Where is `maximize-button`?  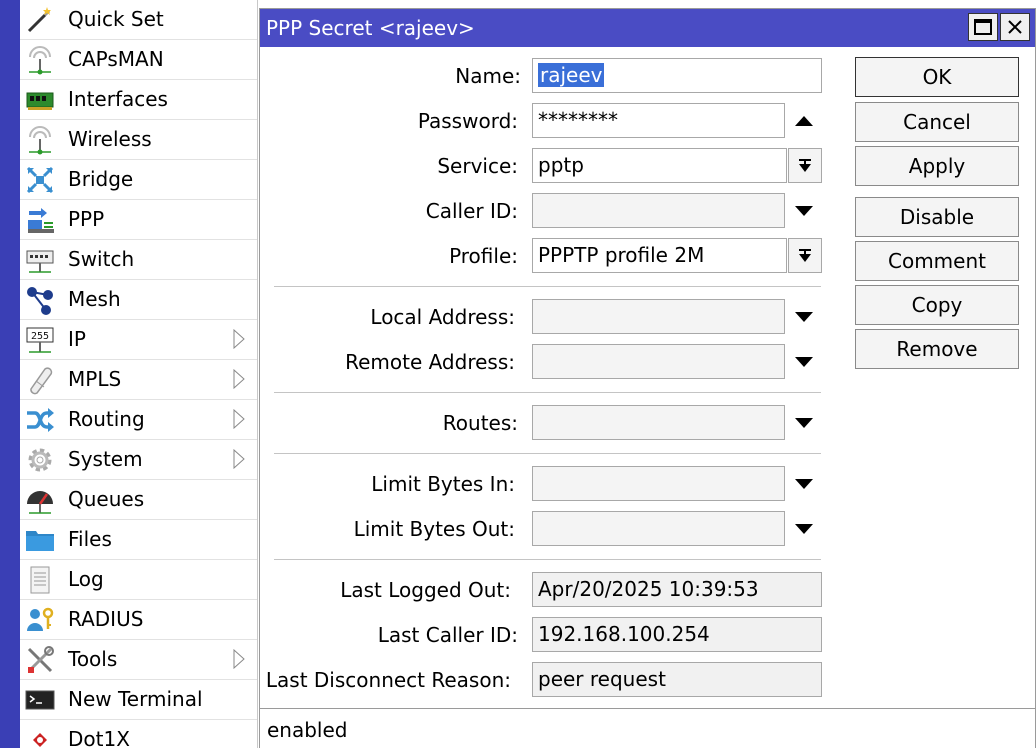
maximize-button is located at coordinates (983, 27).